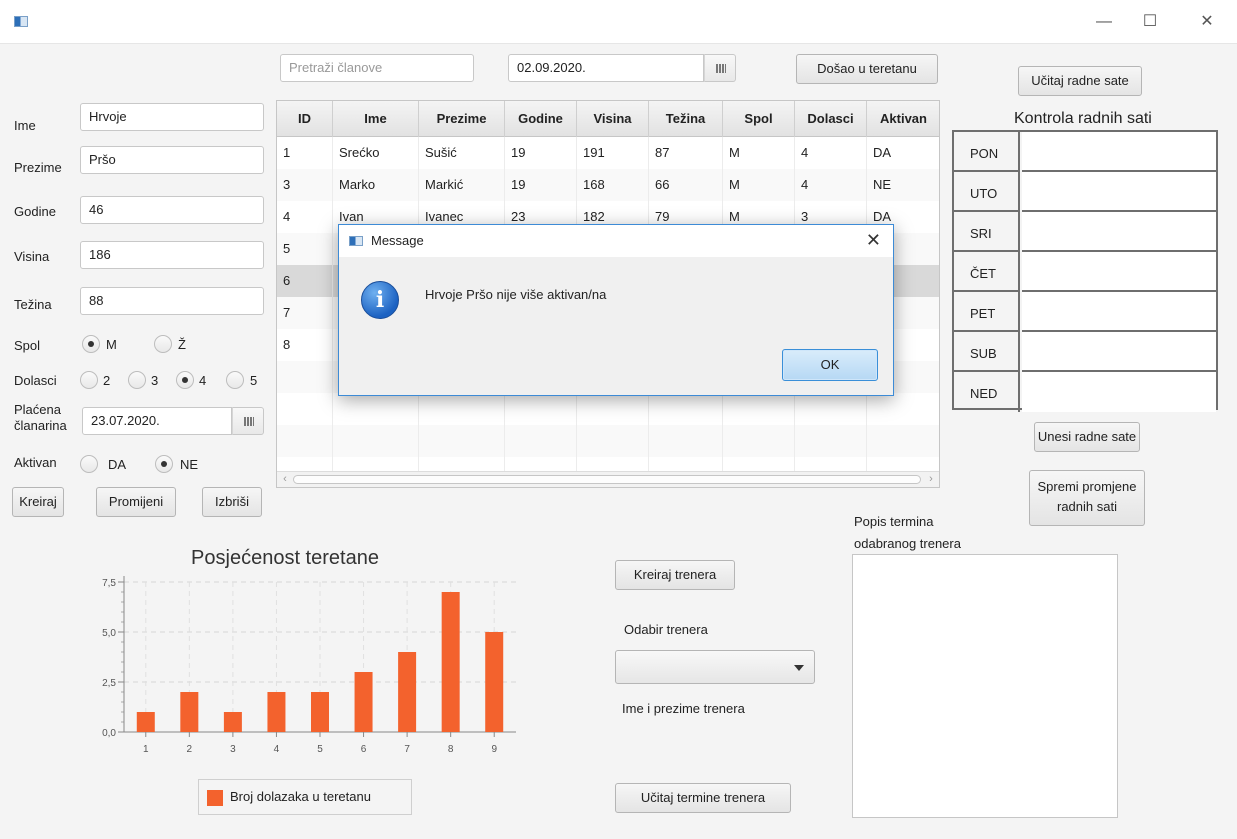  What do you see at coordinates (903, 119) in the screenshot?
I see `column-header: Aktivan` at bounding box center [903, 119].